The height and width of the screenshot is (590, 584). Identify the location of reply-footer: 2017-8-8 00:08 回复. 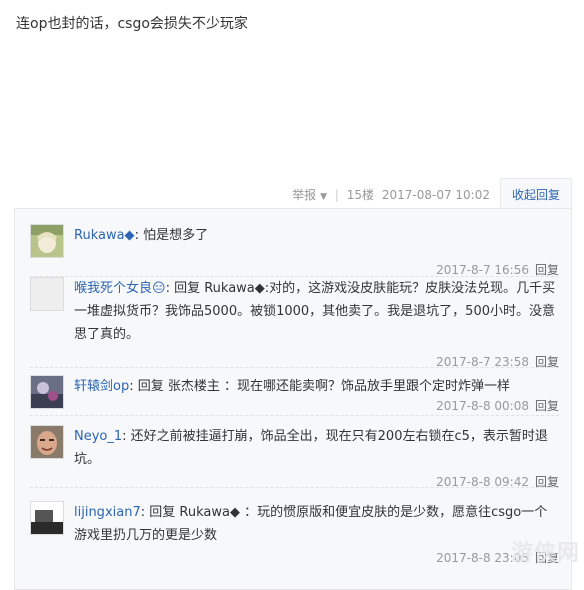
(497, 405).